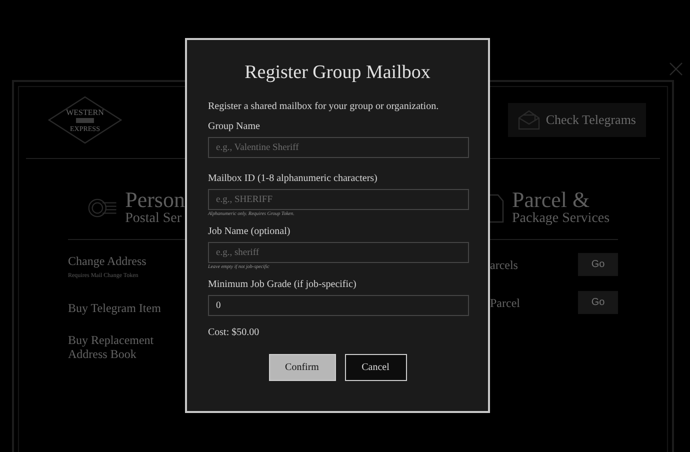 Image resolution: width=690 pixels, height=452 pixels. I want to click on input-field: e.g., Valentine Sheriff, so click(338, 147).